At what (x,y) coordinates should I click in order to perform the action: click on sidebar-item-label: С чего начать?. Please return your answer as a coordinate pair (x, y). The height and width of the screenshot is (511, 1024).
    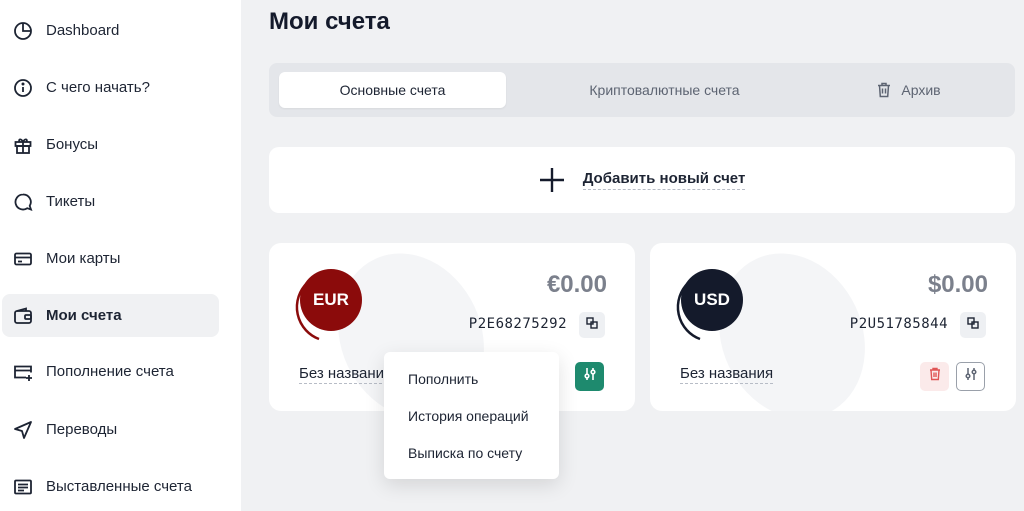
    Looking at the image, I should click on (98, 87).